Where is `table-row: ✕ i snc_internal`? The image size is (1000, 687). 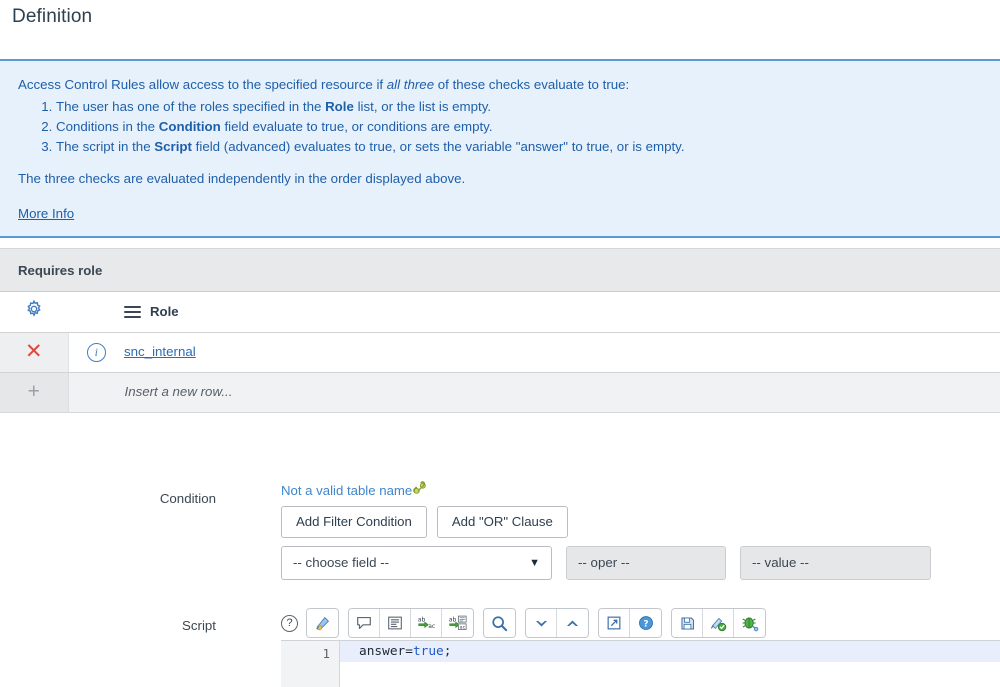
table-row: ✕ i snc_internal is located at coordinates (500, 352).